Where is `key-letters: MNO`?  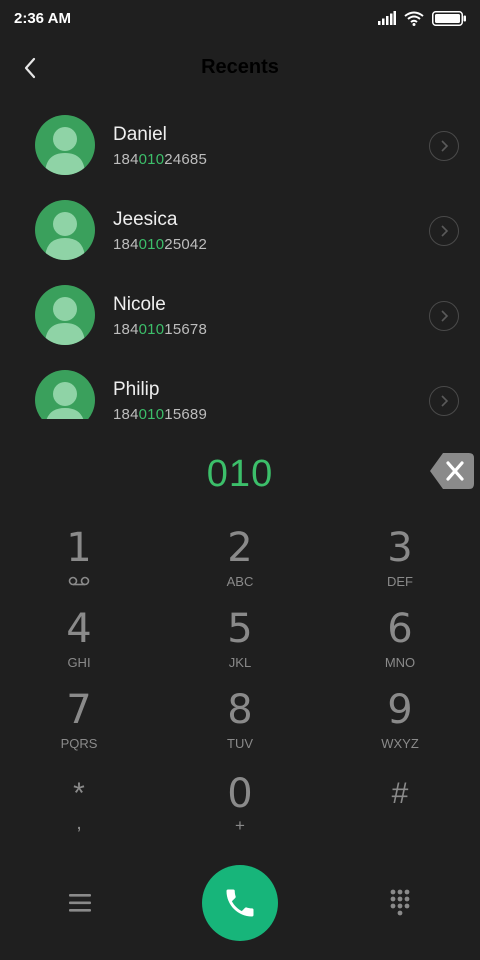 key-letters: MNO is located at coordinates (400, 662).